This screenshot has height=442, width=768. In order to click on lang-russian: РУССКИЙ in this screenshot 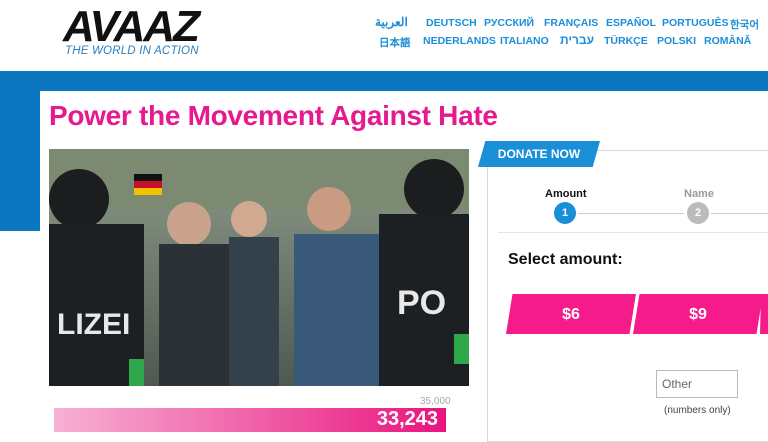, I will do `click(509, 23)`.